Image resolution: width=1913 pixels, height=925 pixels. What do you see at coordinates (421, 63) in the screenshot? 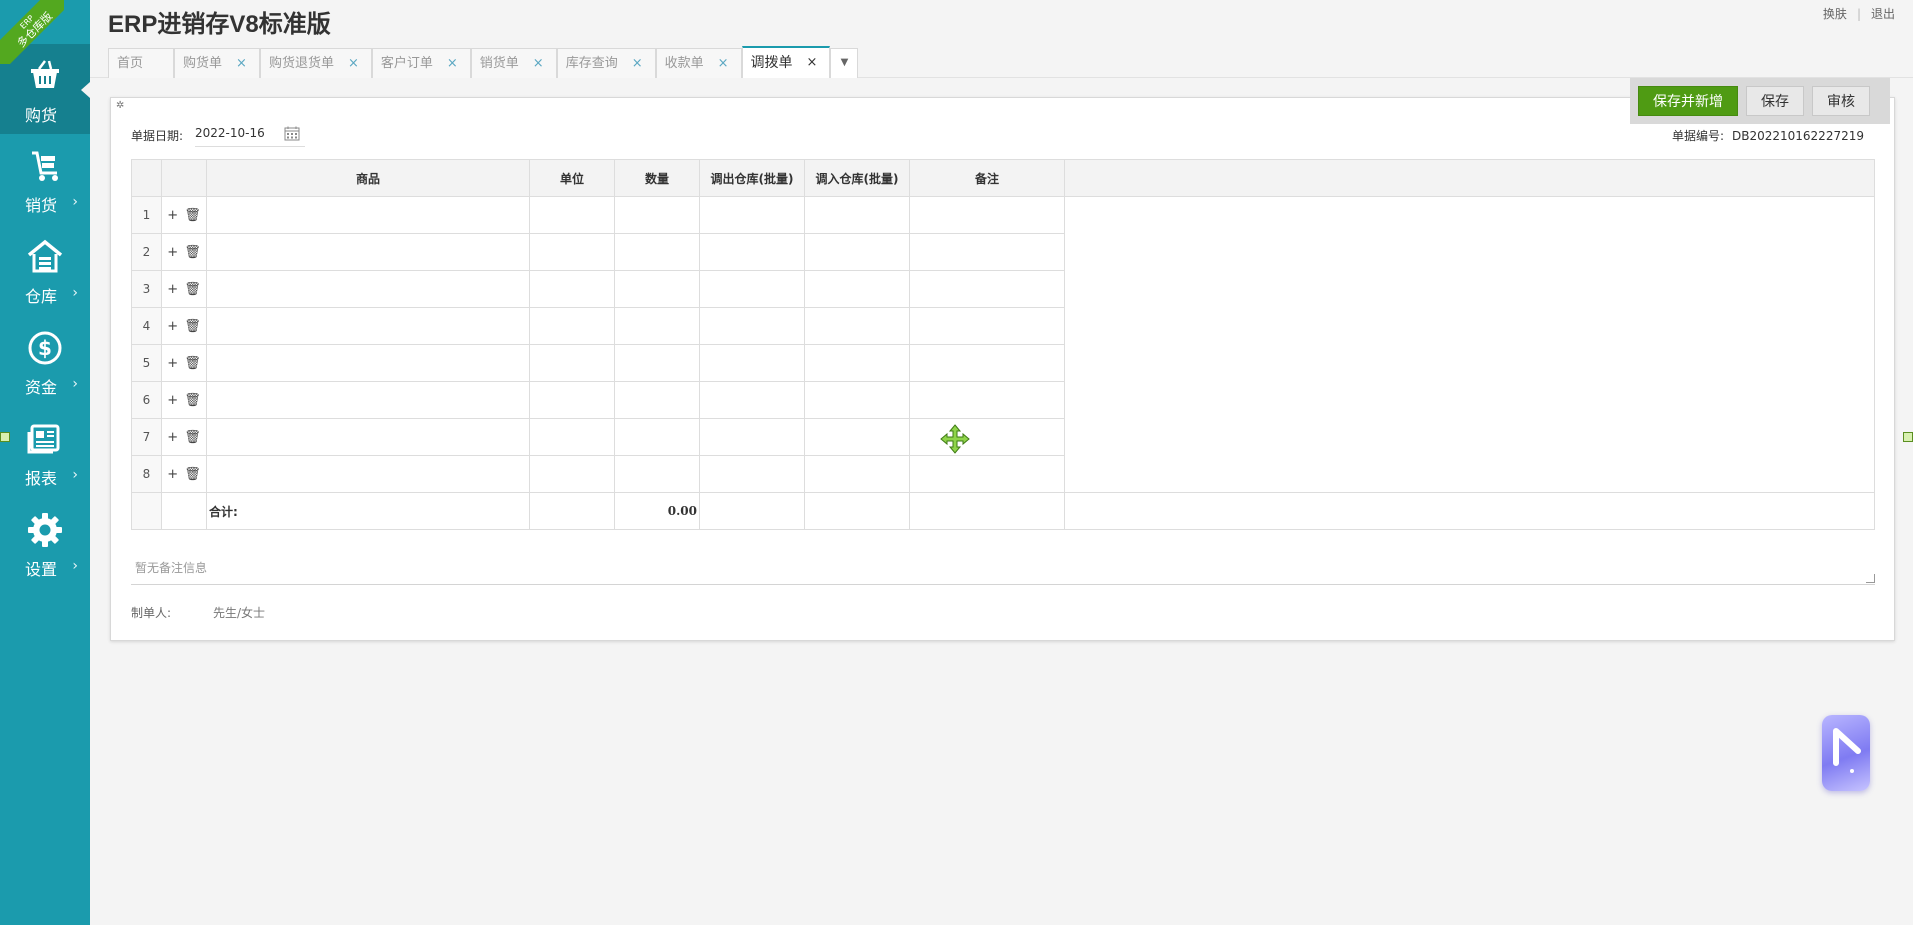
I see `tab-customer-order: 客户订单 ×` at bounding box center [421, 63].